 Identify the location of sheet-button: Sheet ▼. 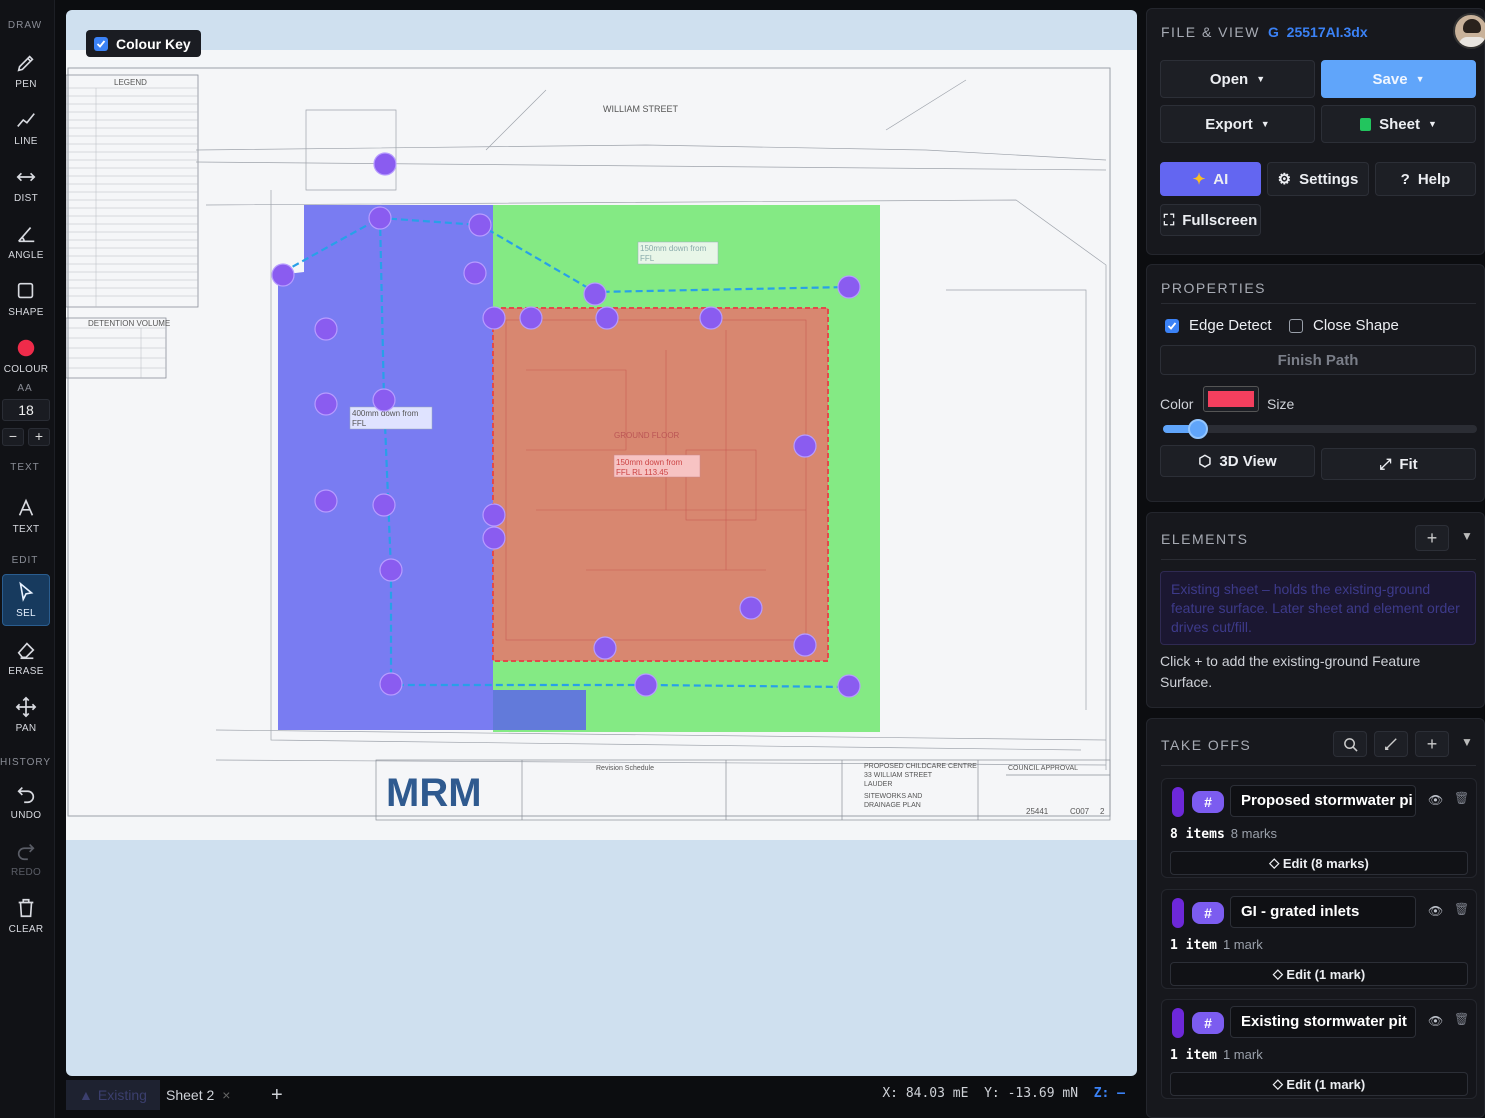
(1398, 124).